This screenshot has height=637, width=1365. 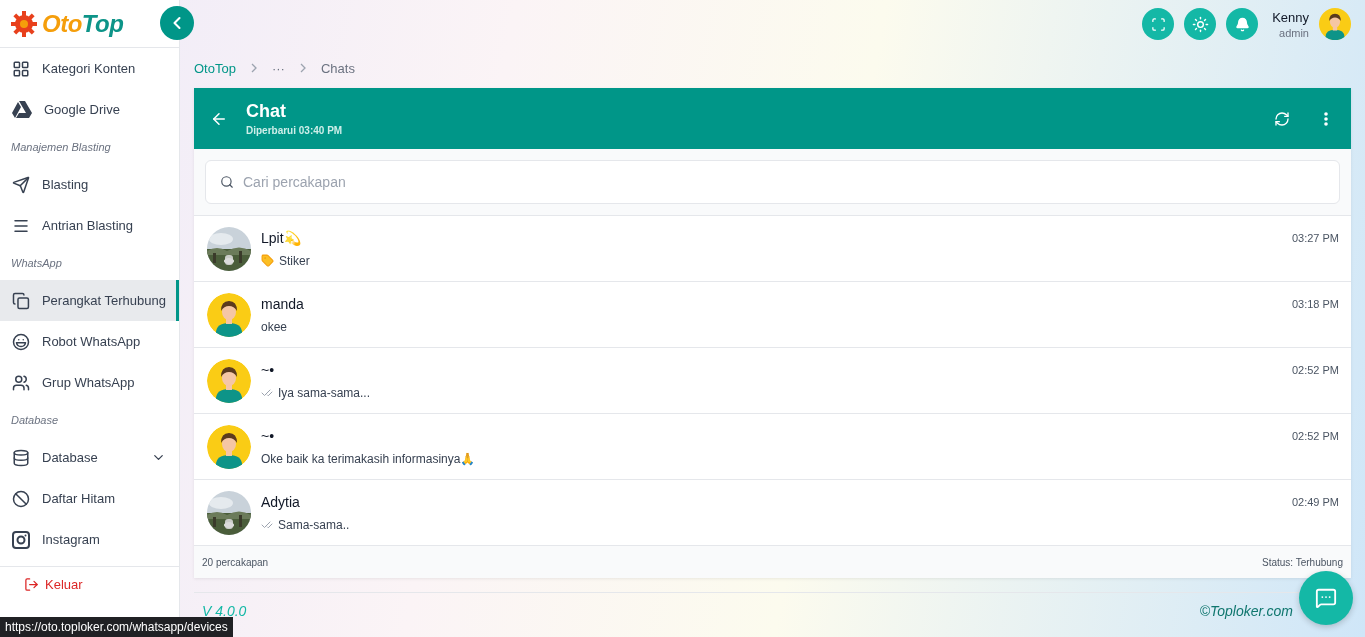 I want to click on search-field: Cari percakapan, so click(x=772, y=182).